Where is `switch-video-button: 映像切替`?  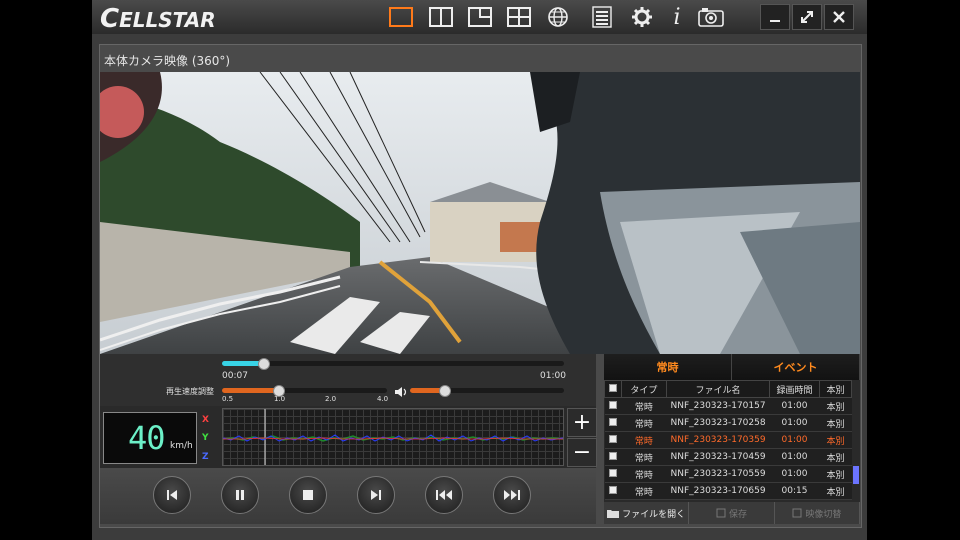
switch-video-button: 映像切替 is located at coordinates (817, 513).